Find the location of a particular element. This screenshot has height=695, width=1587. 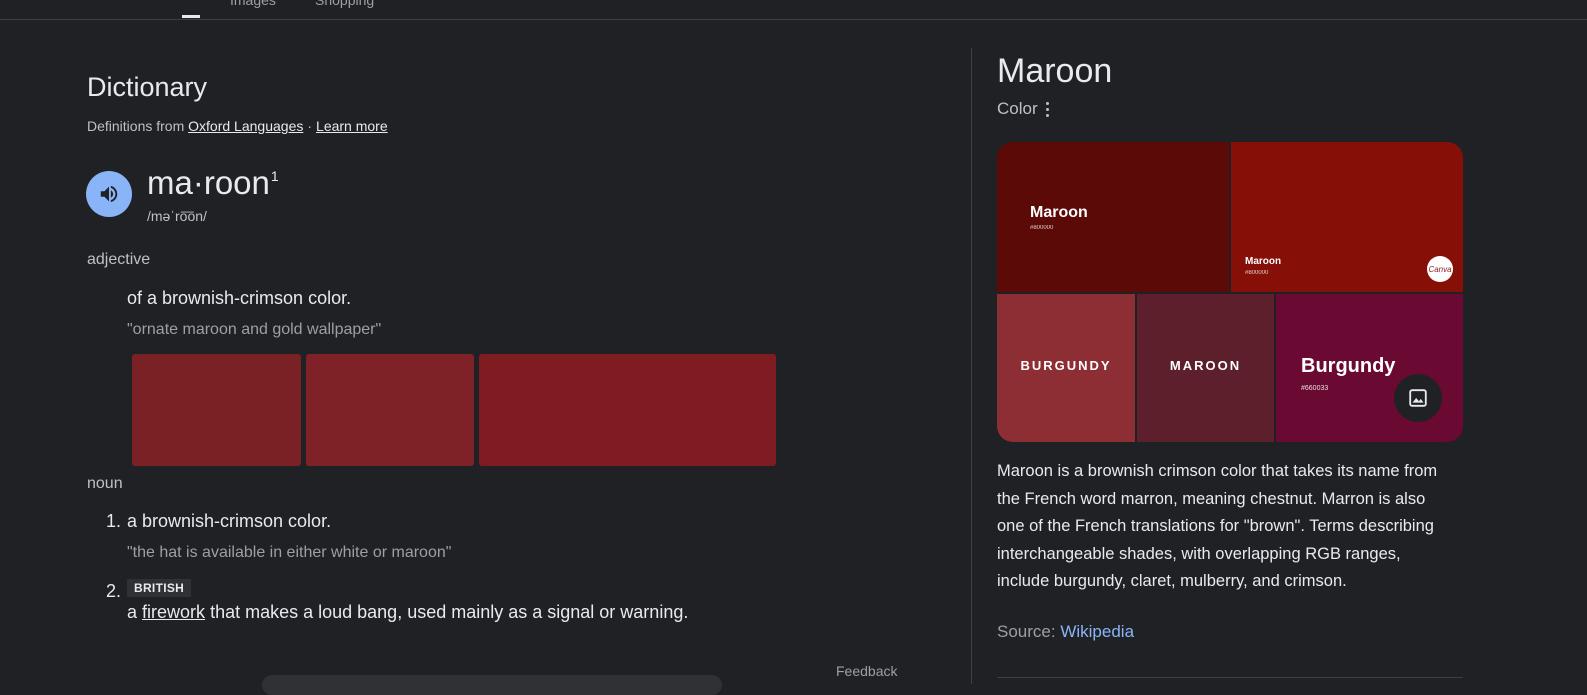

more-options-icon is located at coordinates (1047, 109).